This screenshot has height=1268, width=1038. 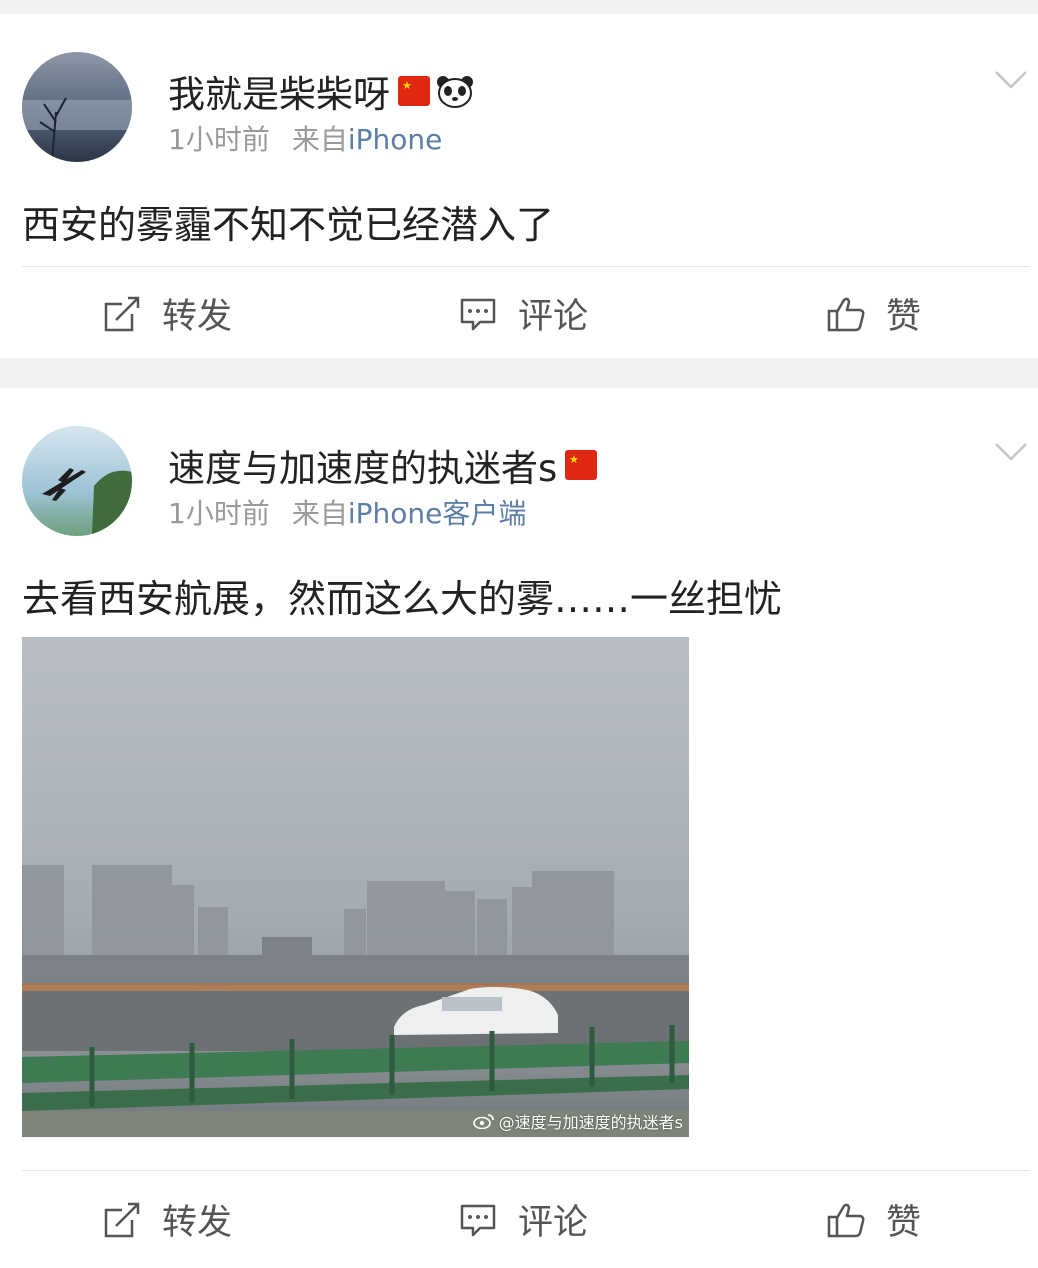 What do you see at coordinates (483, 1121) in the screenshot?
I see `weibo-logo-icon` at bounding box center [483, 1121].